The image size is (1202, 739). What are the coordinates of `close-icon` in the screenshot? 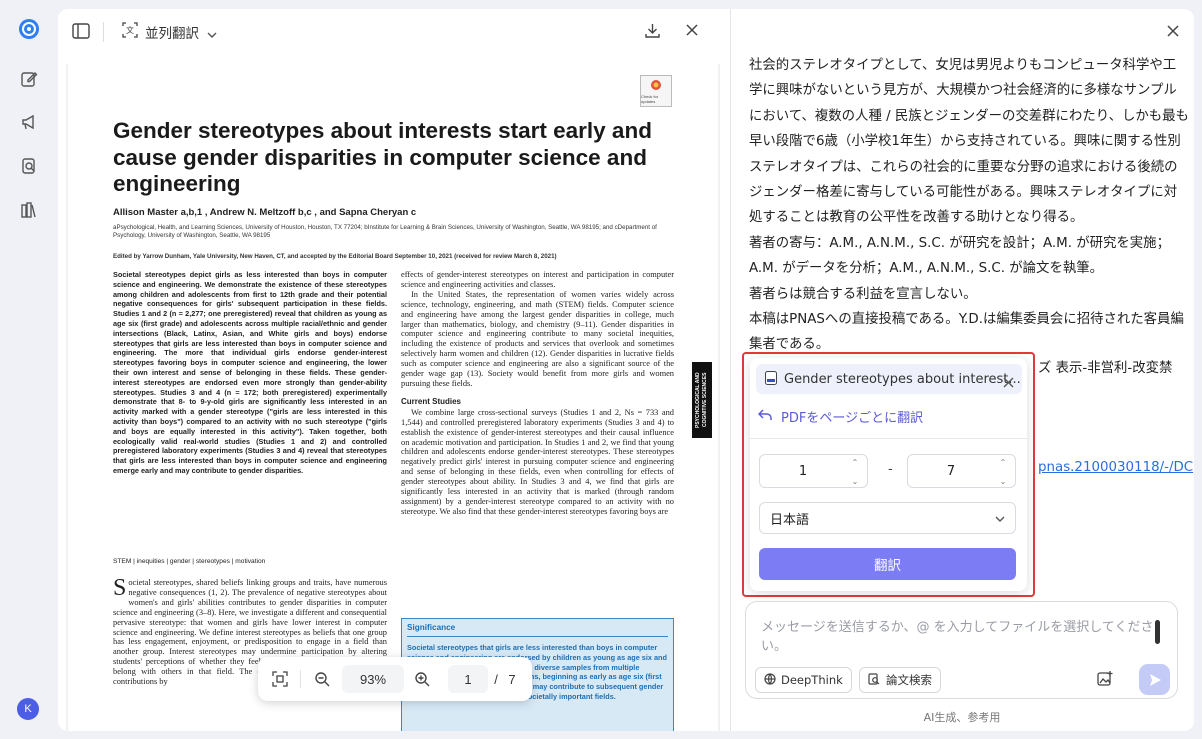 It's located at (692, 30).